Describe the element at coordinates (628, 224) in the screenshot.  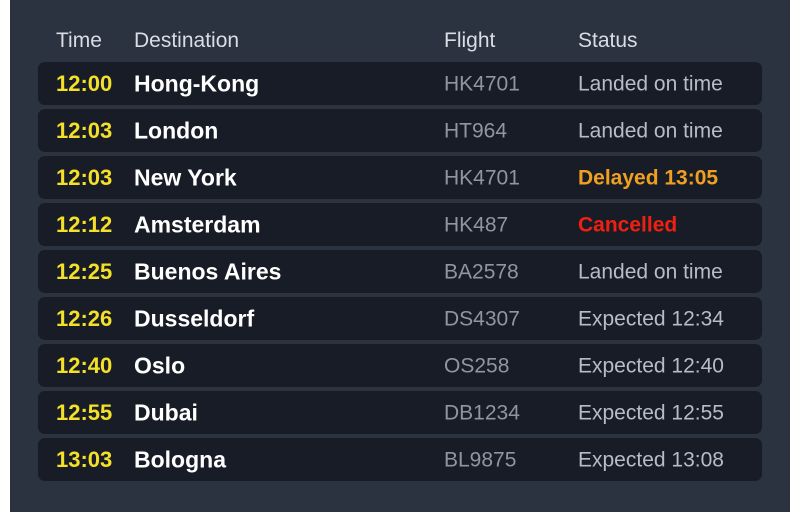
I see `flight-status: Cancelled` at that location.